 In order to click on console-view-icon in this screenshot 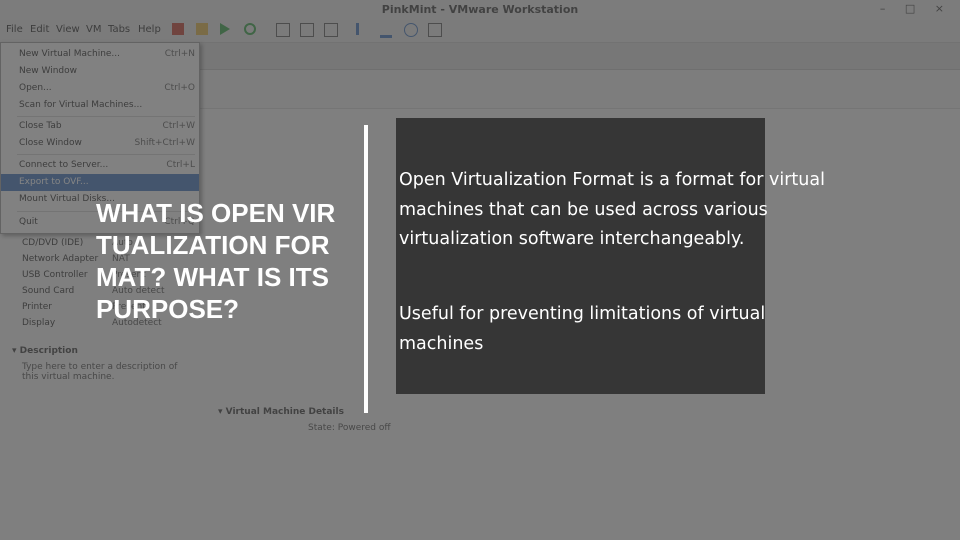, I will do `click(386, 30)`.